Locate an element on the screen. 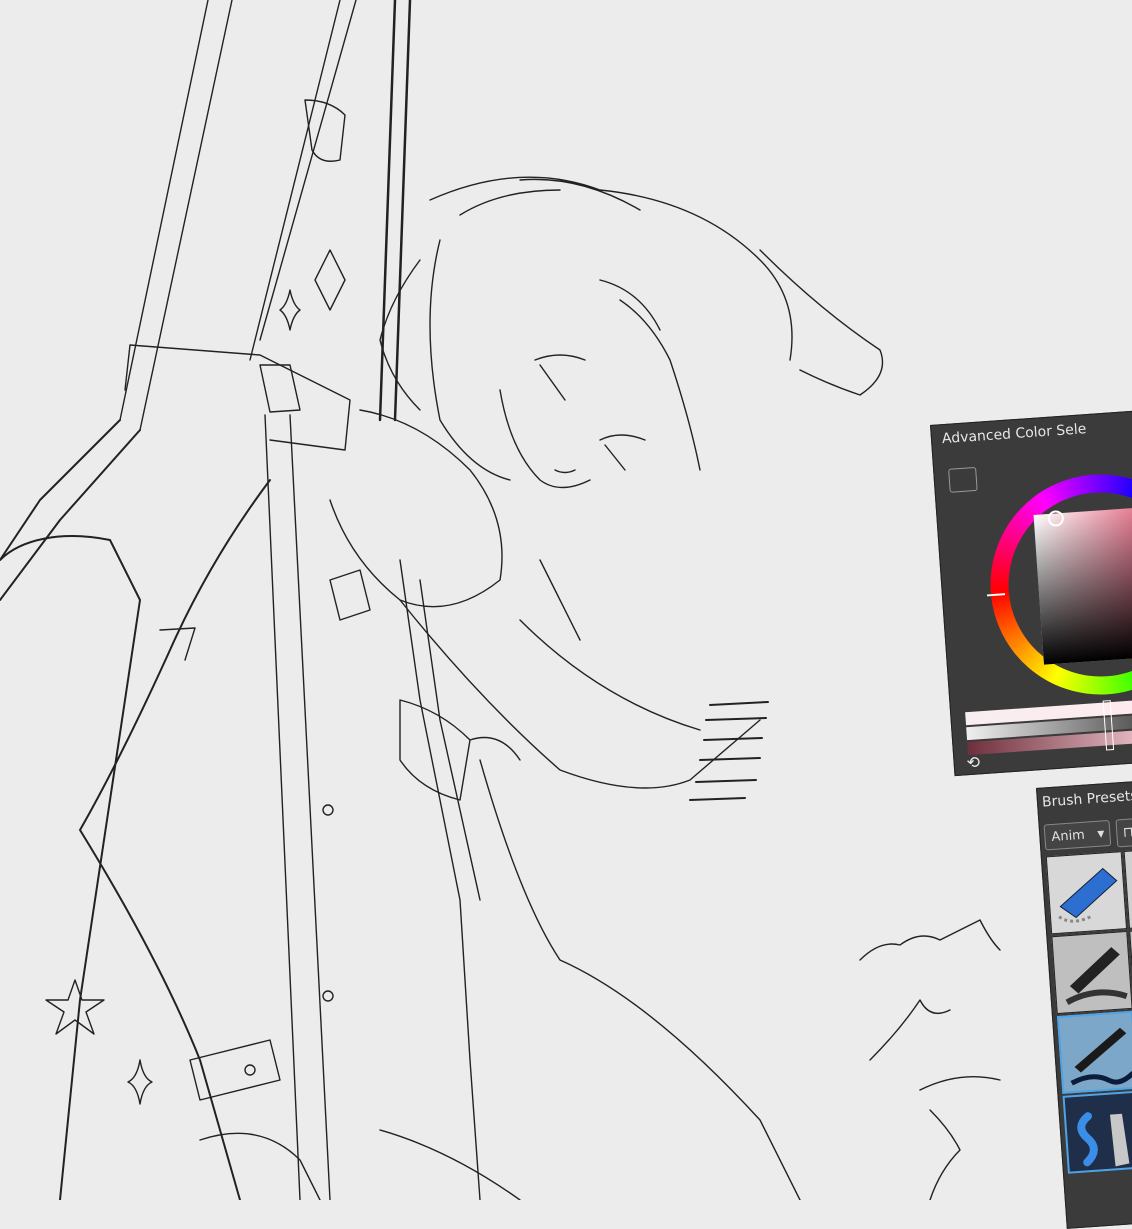 The width and height of the screenshot is (1132, 1229). case-edge is located at coordinates (395, 211).